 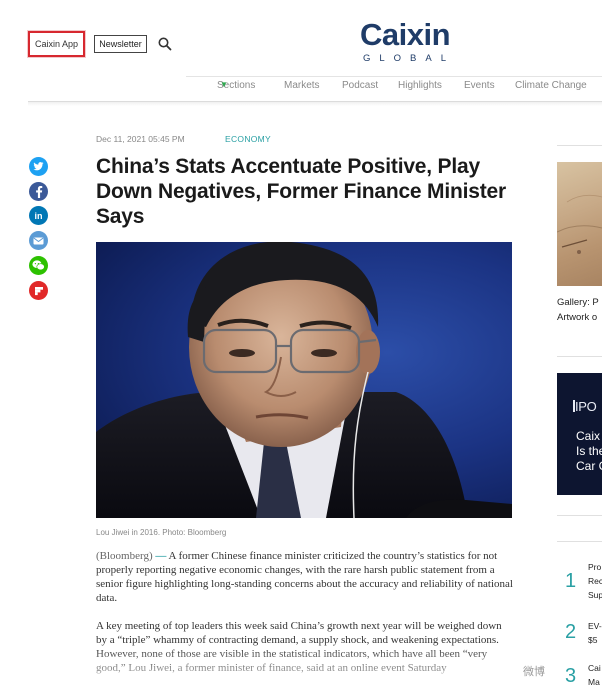 I want to click on gallery-caption: Gallery: P Artwork o, so click(x=579, y=310).